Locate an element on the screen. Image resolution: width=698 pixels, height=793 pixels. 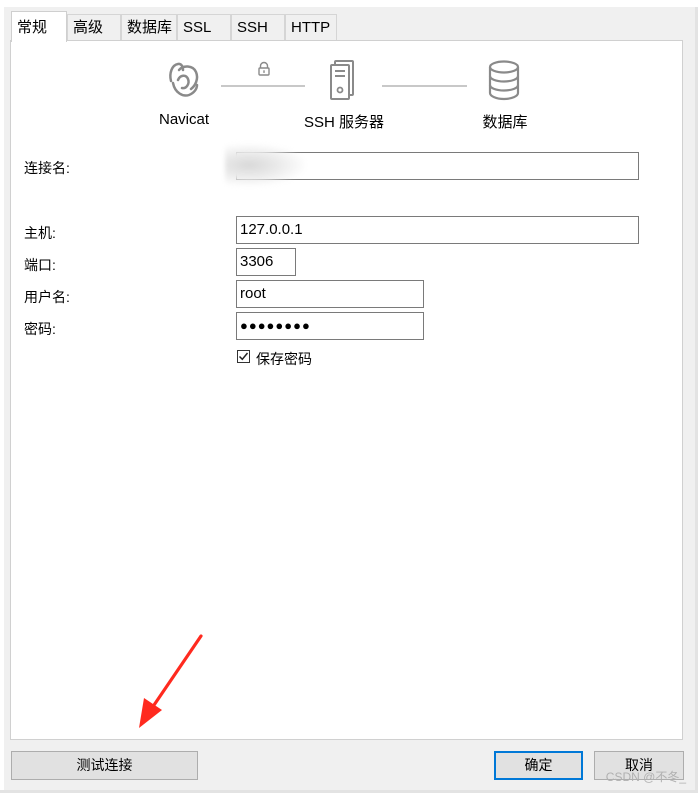
password-label: 密码: is located at coordinates (40, 329).